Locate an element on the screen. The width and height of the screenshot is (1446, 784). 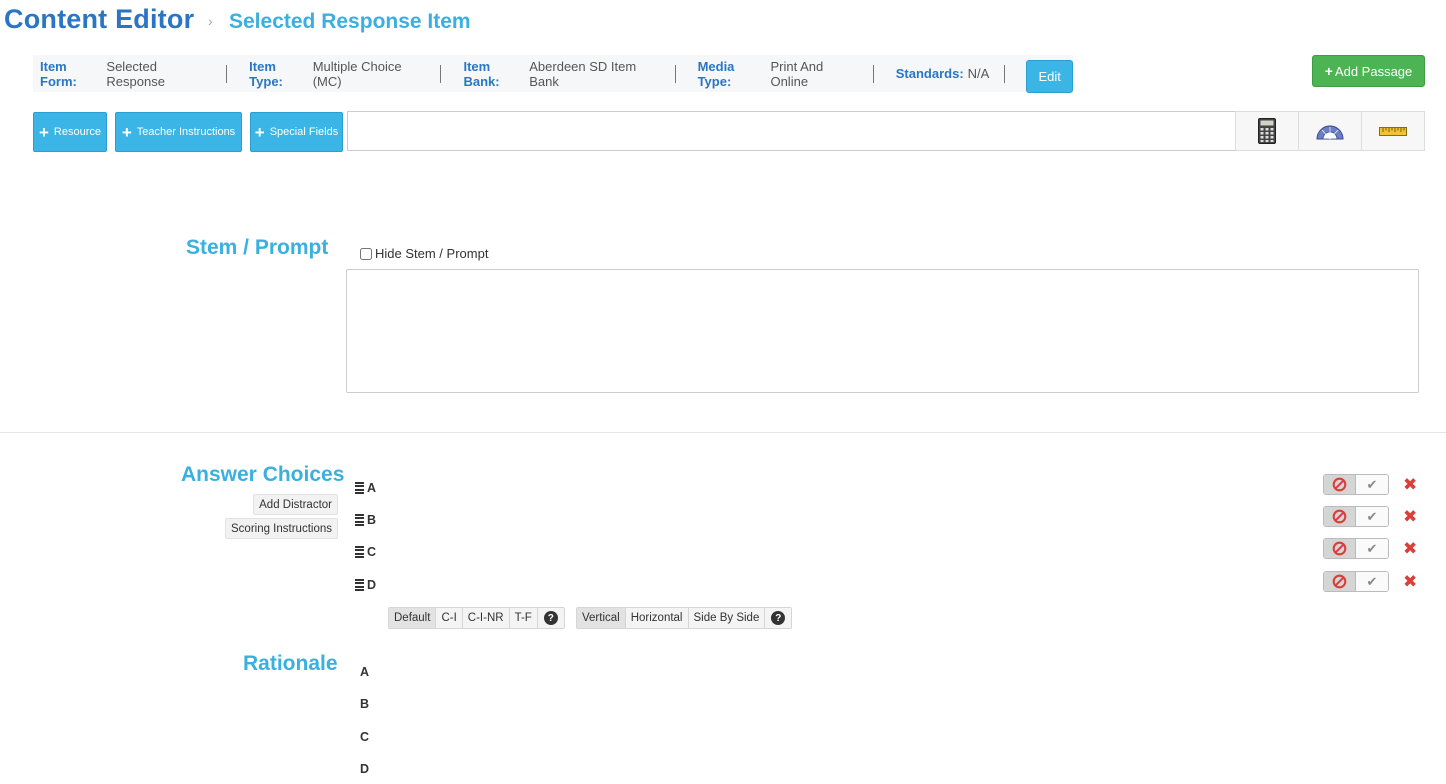
stem-editor is located at coordinates (882, 331).